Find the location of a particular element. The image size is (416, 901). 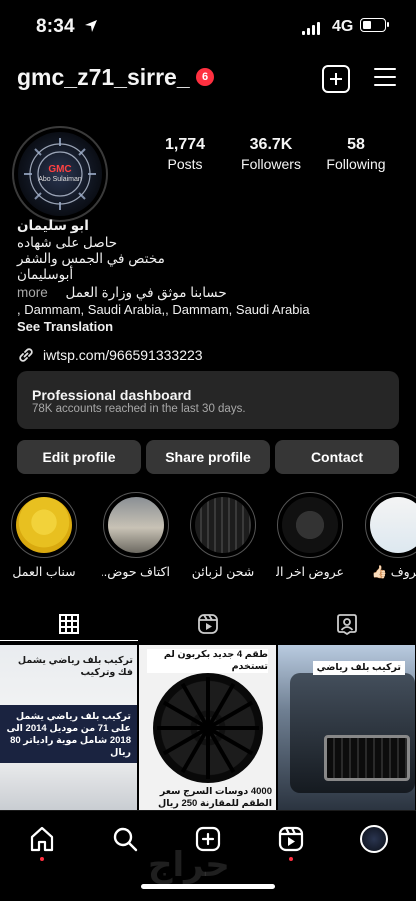

profile-avatar-icon is located at coordinates (374, 839).